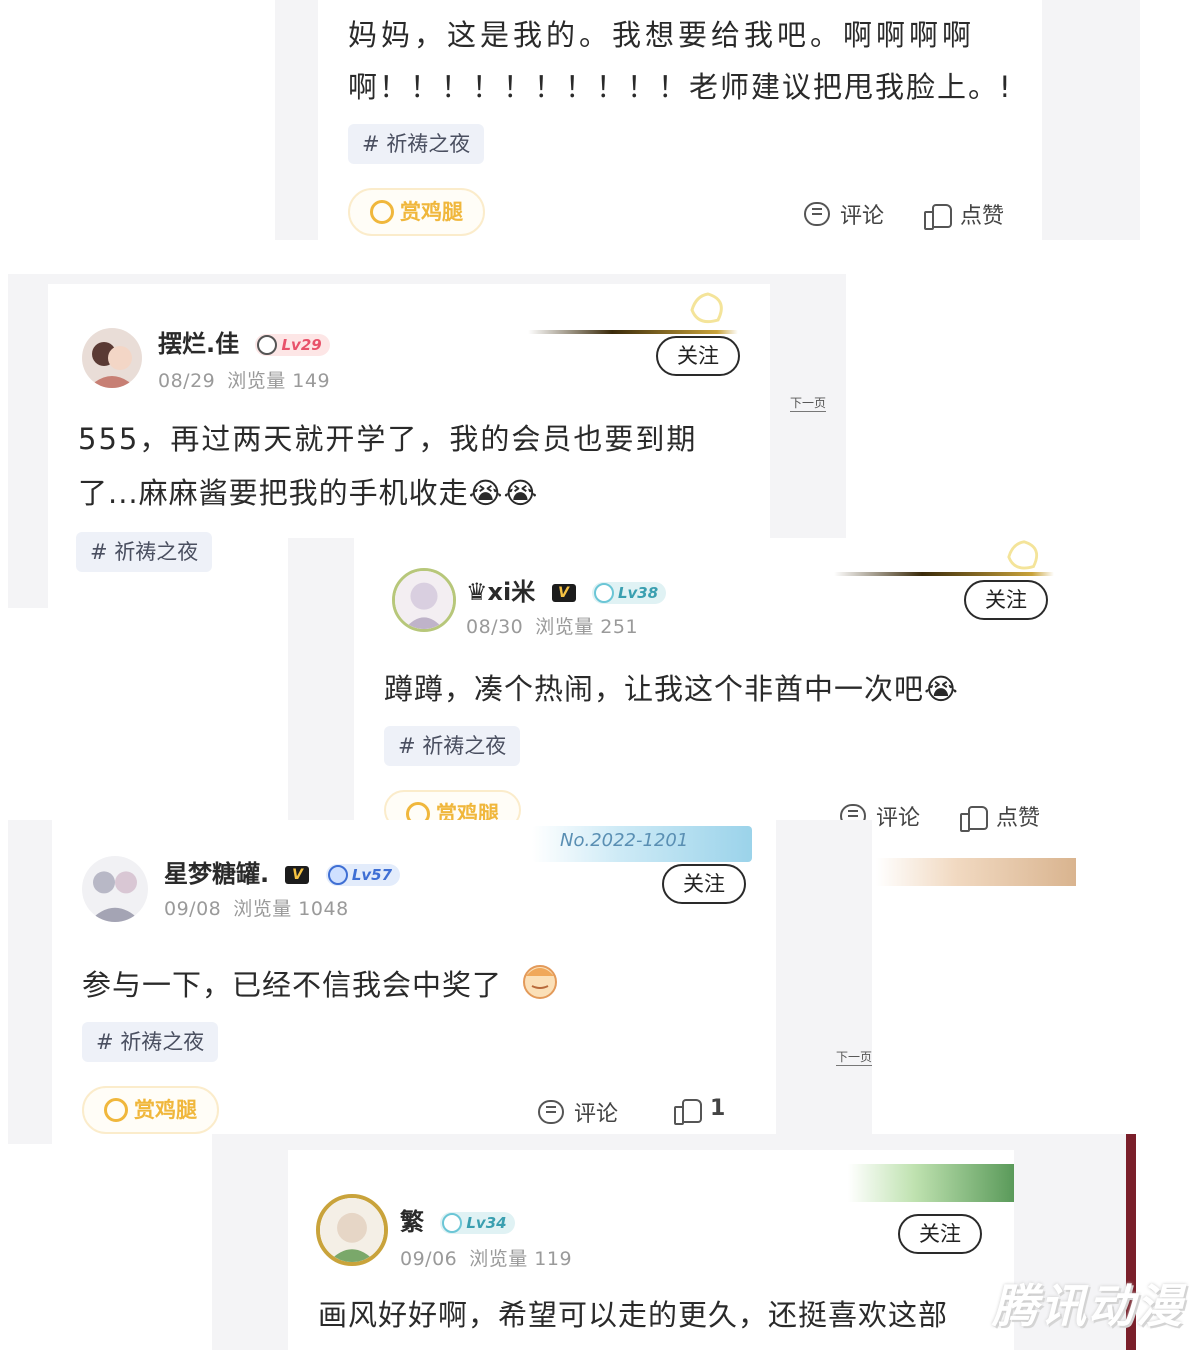 This screenshot has width=1200, height=1350. What do you see at coordinates (363, 875) in the screenshot?
I see `level-badge: Lv57` at bounding box center [363, 875].